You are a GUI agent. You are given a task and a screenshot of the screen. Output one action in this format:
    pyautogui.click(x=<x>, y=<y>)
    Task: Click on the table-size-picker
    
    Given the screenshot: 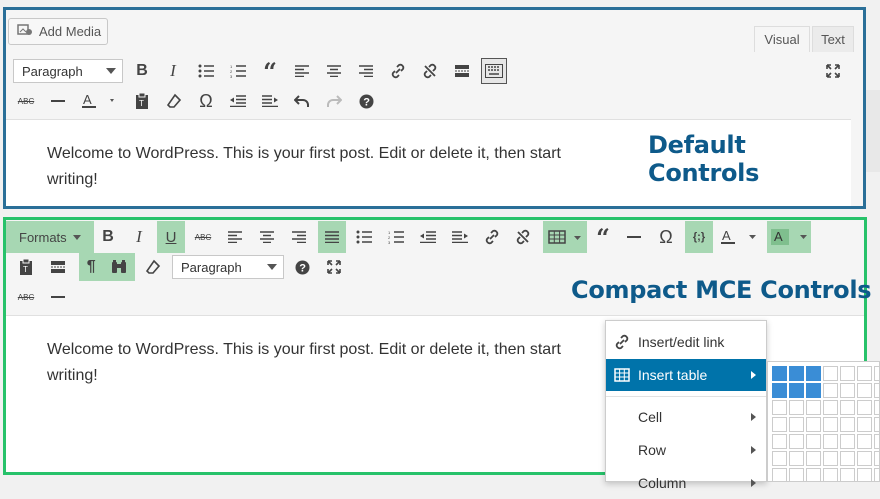 What is the action you would take?
    pyautogui.click(x=823, y=421)
    